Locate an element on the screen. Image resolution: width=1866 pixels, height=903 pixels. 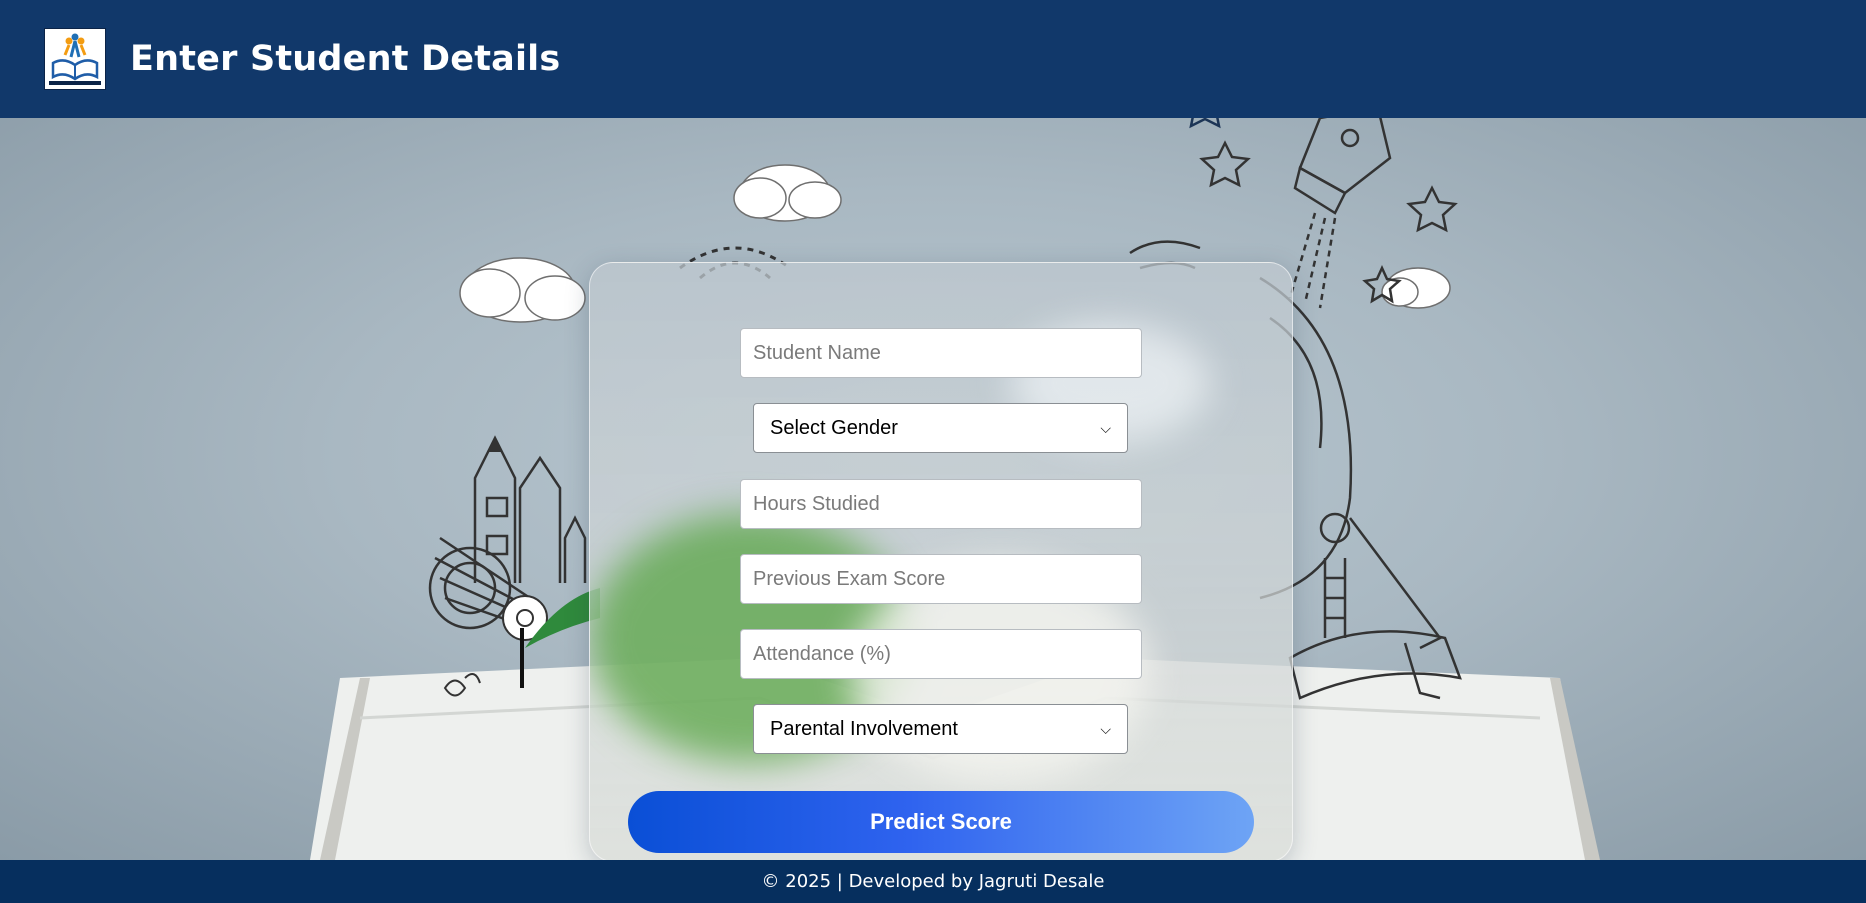
gender-select-value: Select Gender is located at coordinates (834, 427).